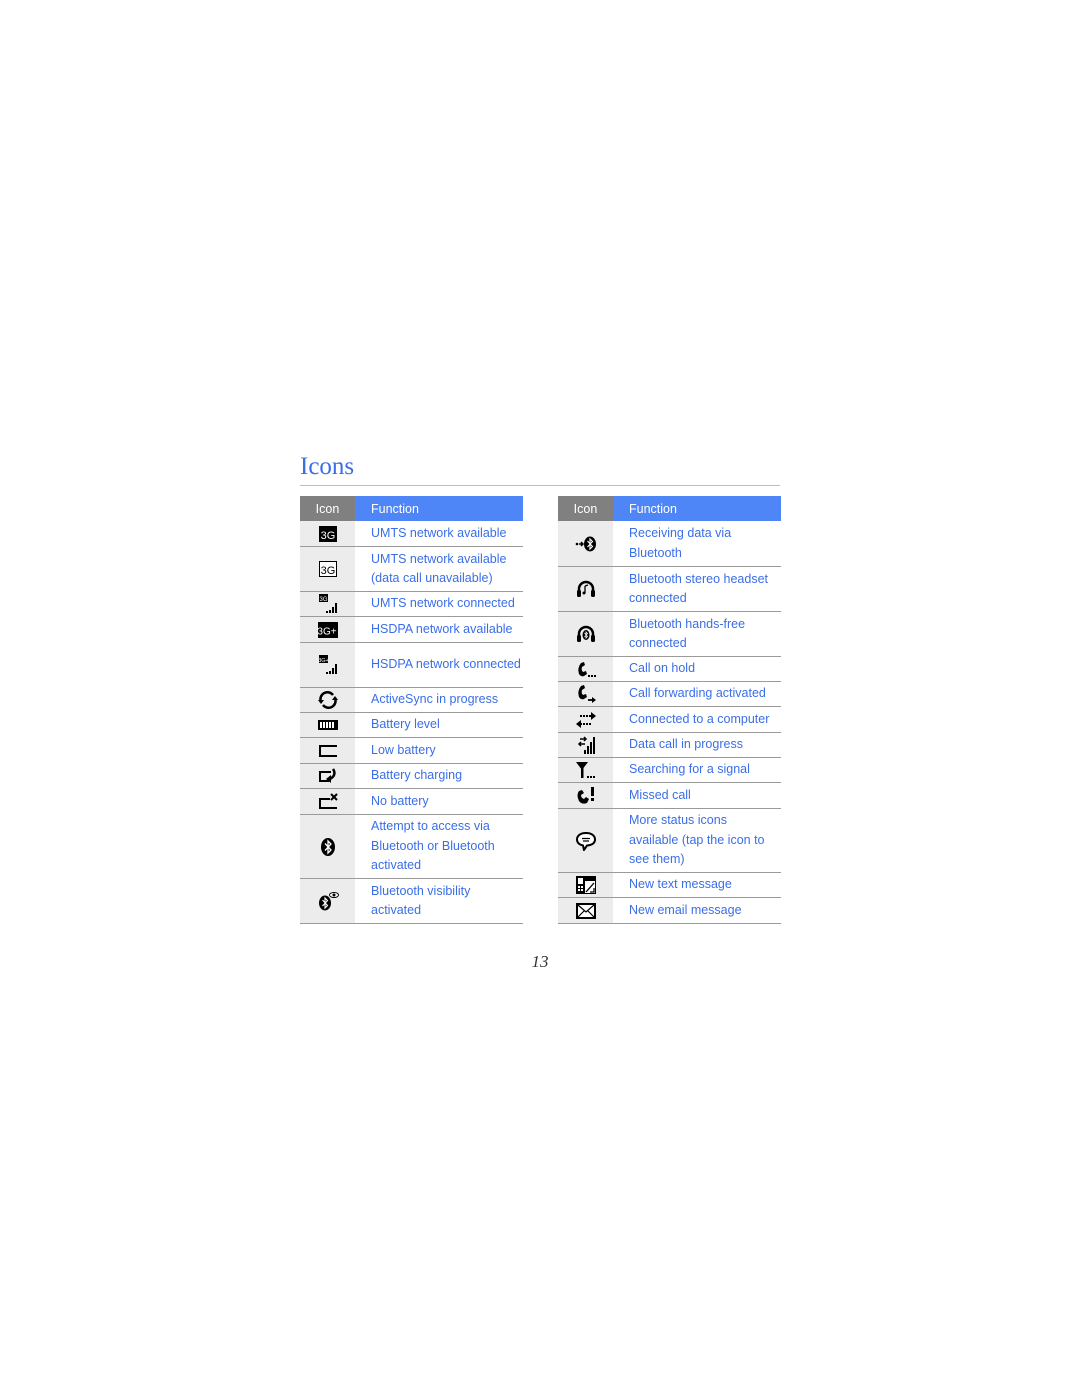 The height and width of the screenshot is (1397, 1080). I want to click on table-row: Low battery, so click(411, 751).